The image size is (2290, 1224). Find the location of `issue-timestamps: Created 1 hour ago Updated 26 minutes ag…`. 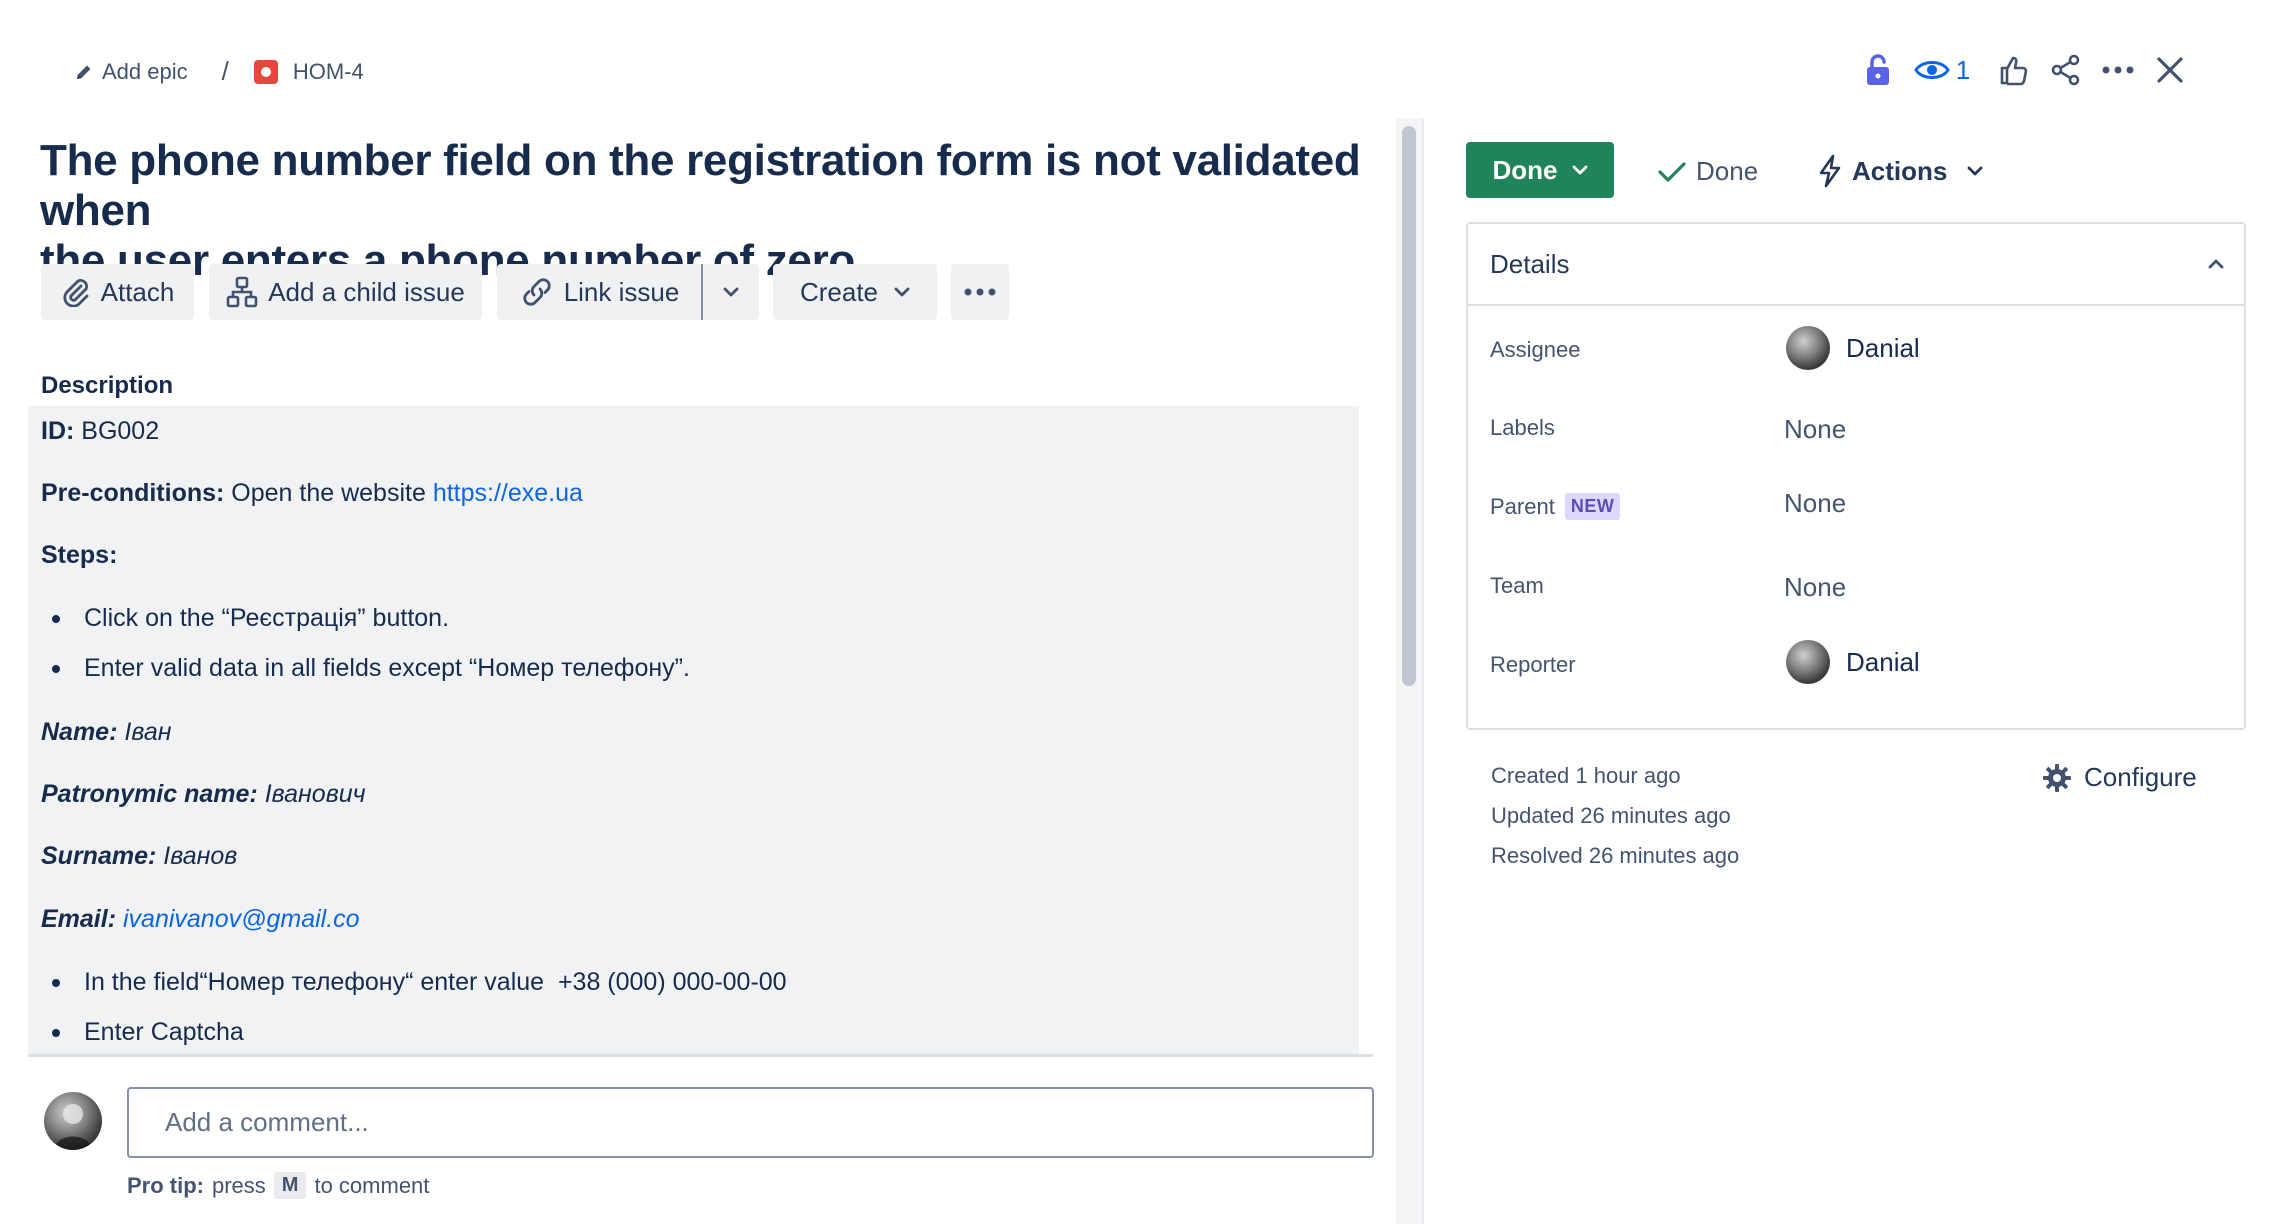

issue-timestamps: Created 1 hour ago Updated 26 minutes ag… is located at coordinates (1615, 816).